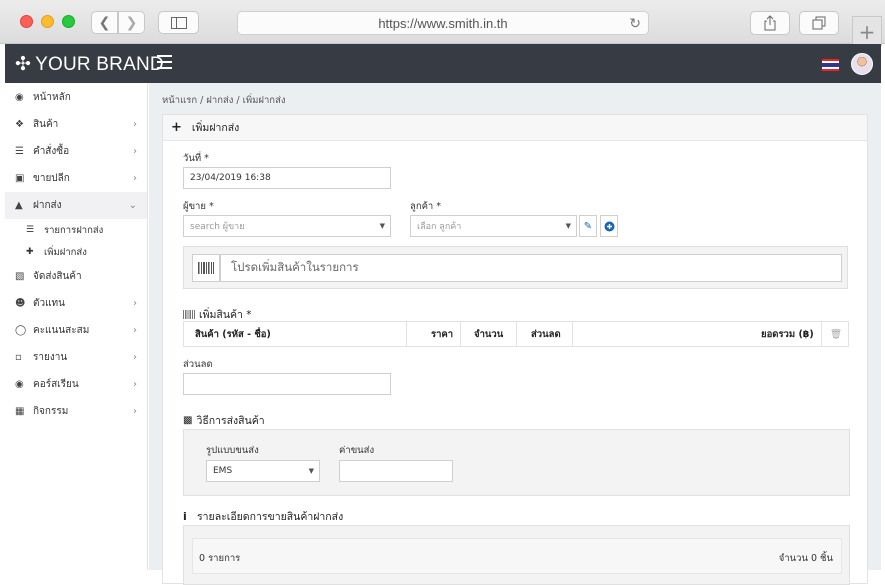  I want to click on customer-select: เลือก ลูกค้า ▼, so click(493, 226).